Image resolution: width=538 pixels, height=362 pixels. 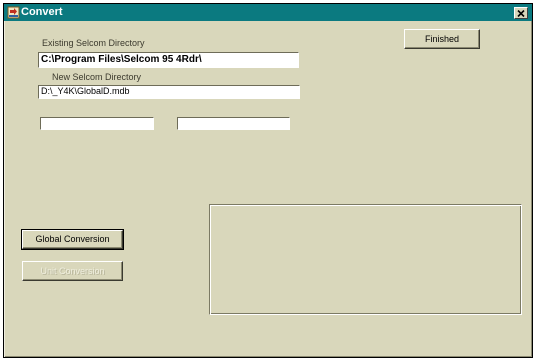 I want to click on existing-directory-label: Existing Selcom Directory, so click(x=93, y=43).